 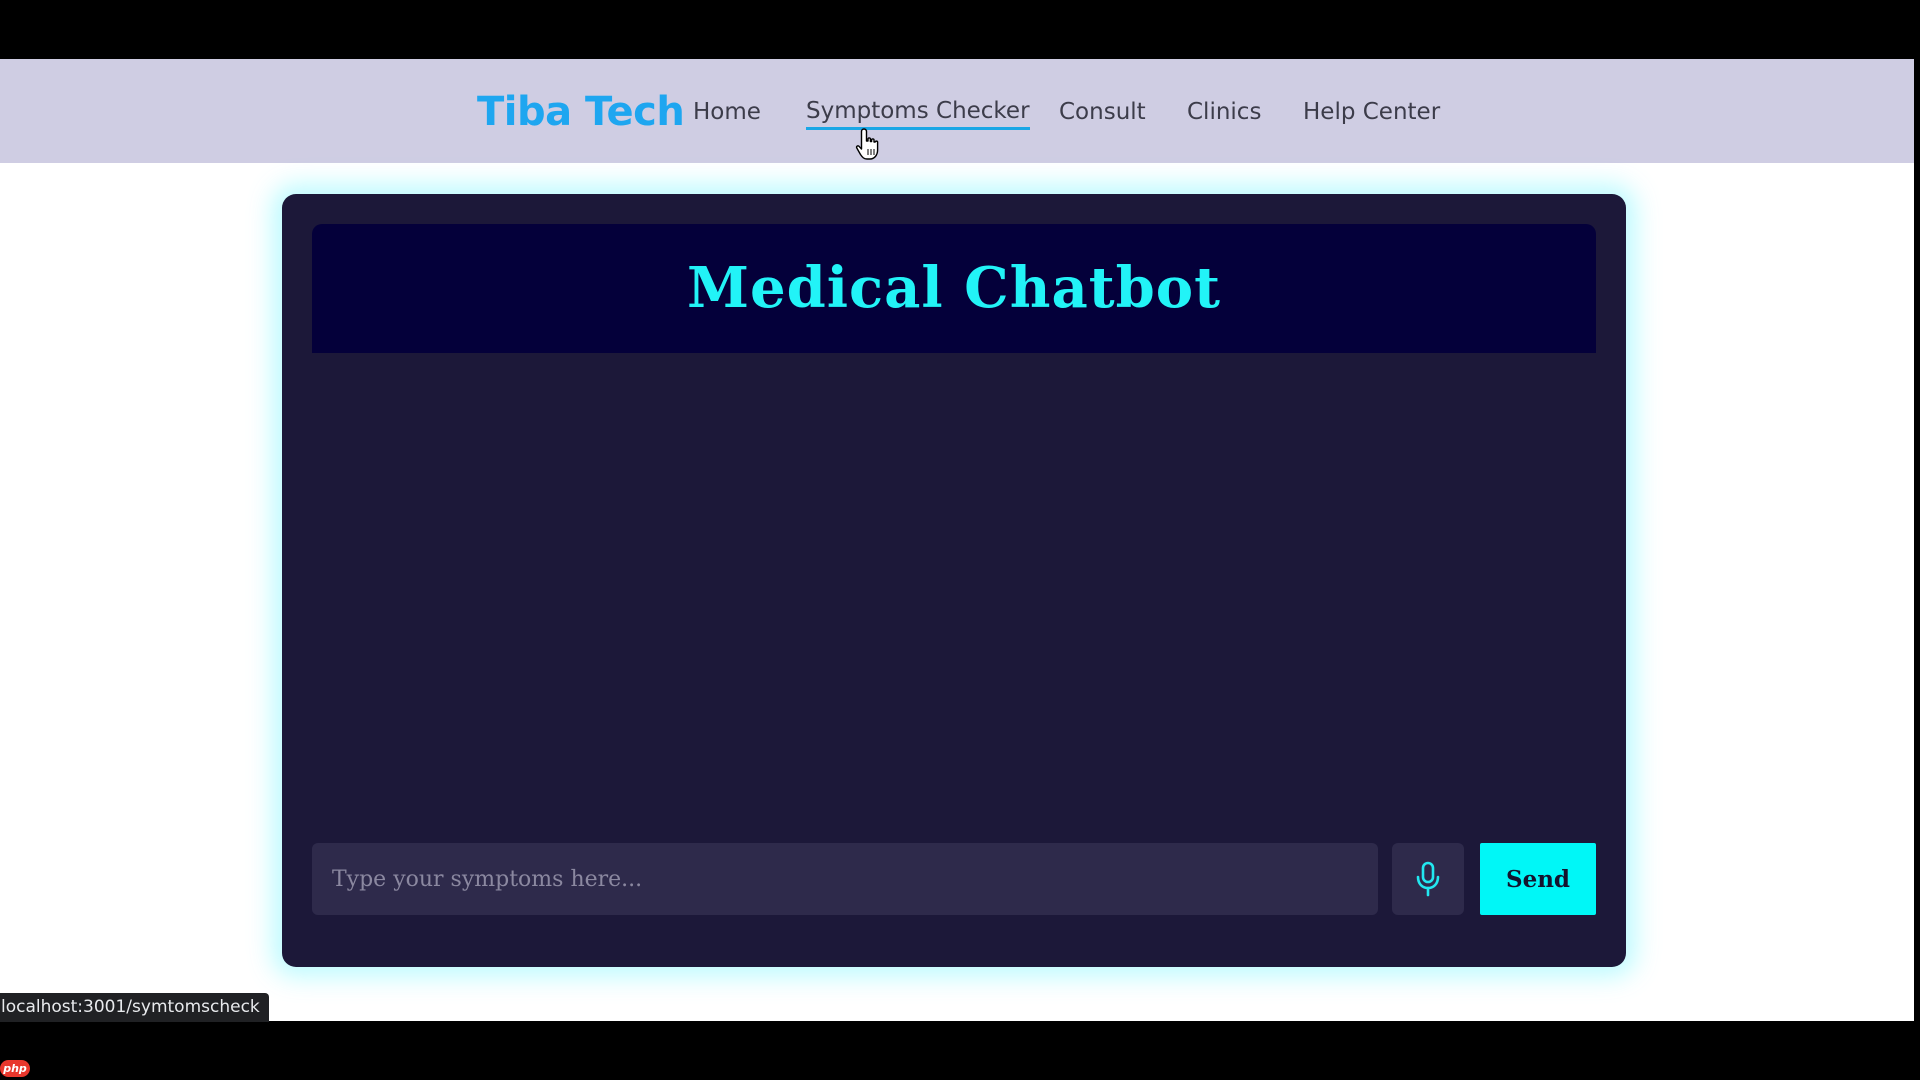 I want to click on hand-pointer-cursor-icon, so click(x=867, y=144).